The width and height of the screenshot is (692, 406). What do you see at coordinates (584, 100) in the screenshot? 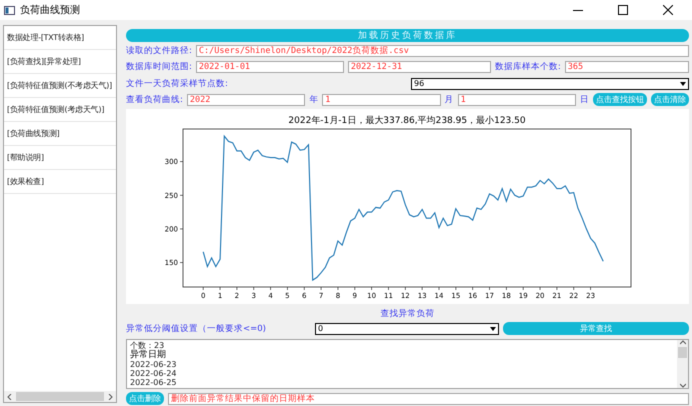
I see `day-label: 日` at bounding box center [584, 100].